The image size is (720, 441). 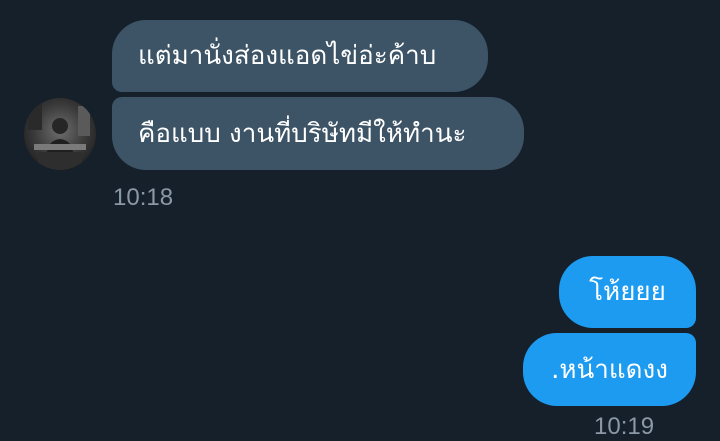 I want to click on message-timestamp: 10:19, so click(x=624, y=426).